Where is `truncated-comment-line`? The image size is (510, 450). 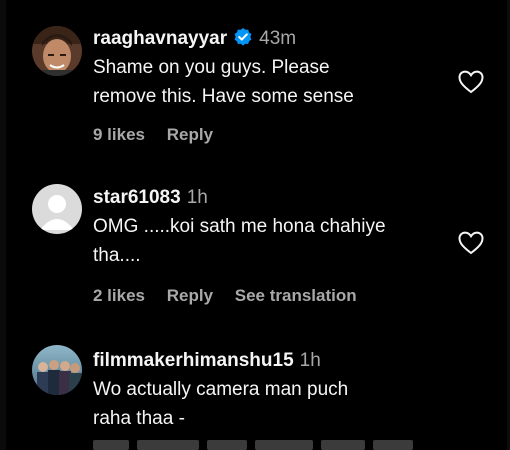 truncated-comment-line is located at coordinates (258, 444).